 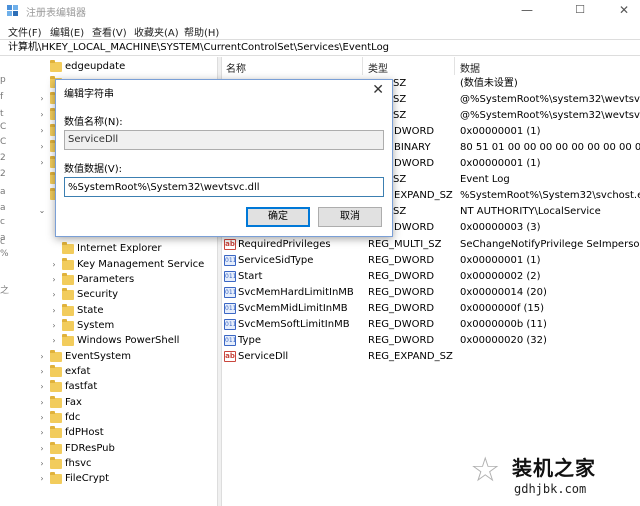 I want to click on minimize-icon: —, so click(x=527, y=10).